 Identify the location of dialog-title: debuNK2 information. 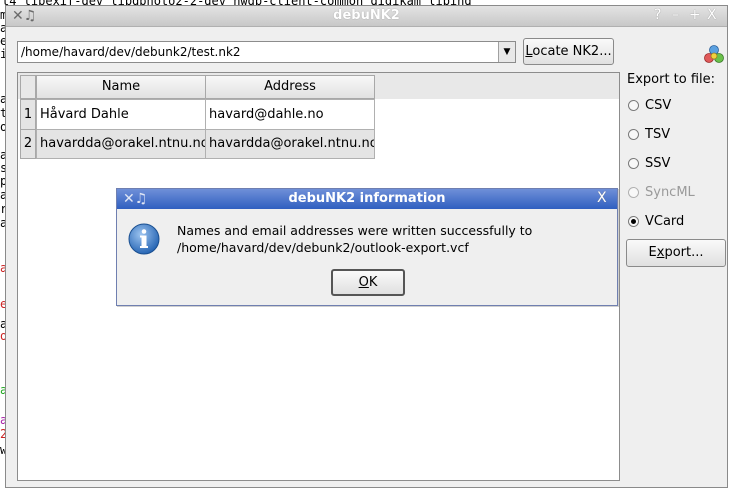
(367, 198).